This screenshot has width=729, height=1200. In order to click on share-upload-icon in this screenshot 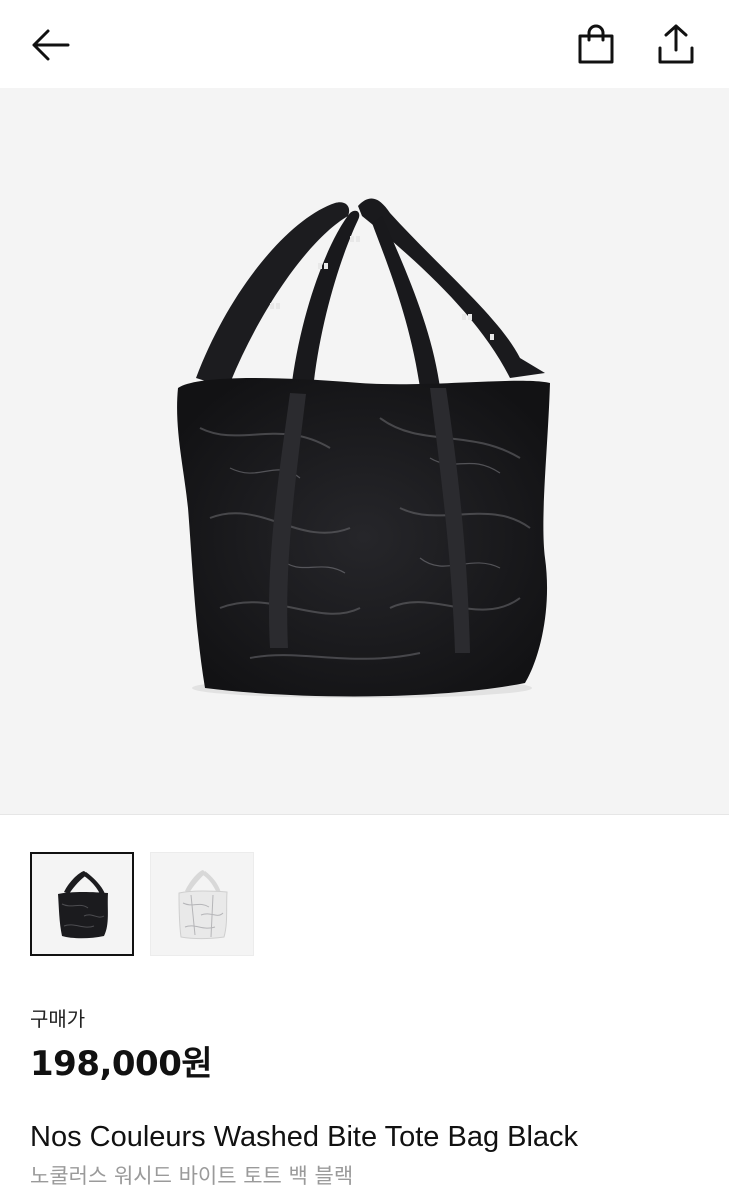, I will do `click(676, 44)`.